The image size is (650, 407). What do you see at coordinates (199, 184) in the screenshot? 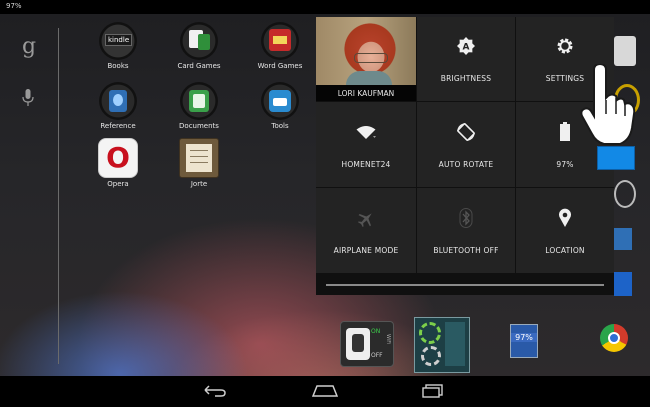
I see `app-label: Jorte` at bounding box center [199, 184].